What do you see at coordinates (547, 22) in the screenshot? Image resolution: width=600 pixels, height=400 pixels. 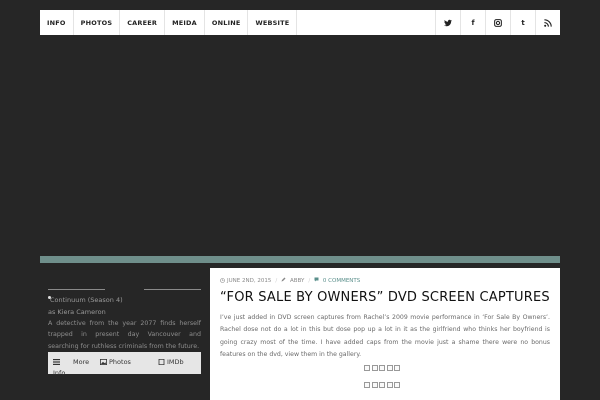 I see `rss-icon` at bounding box center [547, 22].